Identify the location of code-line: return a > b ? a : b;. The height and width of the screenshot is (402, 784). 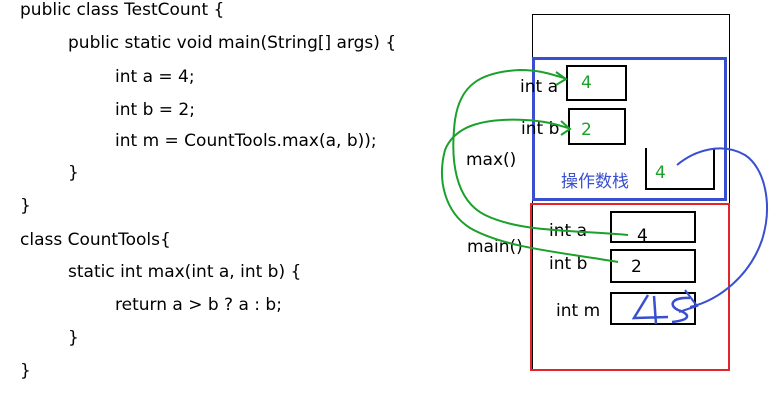
(198, 305).